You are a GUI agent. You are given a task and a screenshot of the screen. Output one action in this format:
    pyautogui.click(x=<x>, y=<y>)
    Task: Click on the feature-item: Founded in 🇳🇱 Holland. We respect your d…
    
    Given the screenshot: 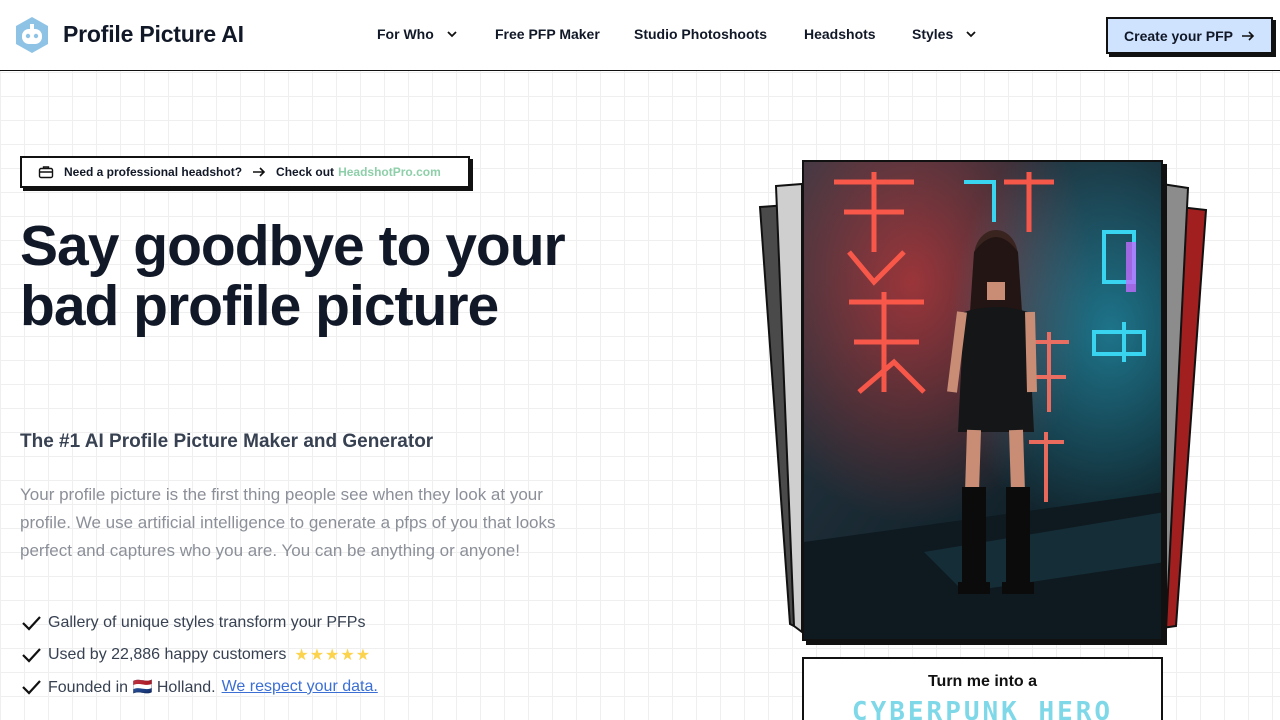 What is the action you would take?
    pyautogui.click(x=199, y=687)
    